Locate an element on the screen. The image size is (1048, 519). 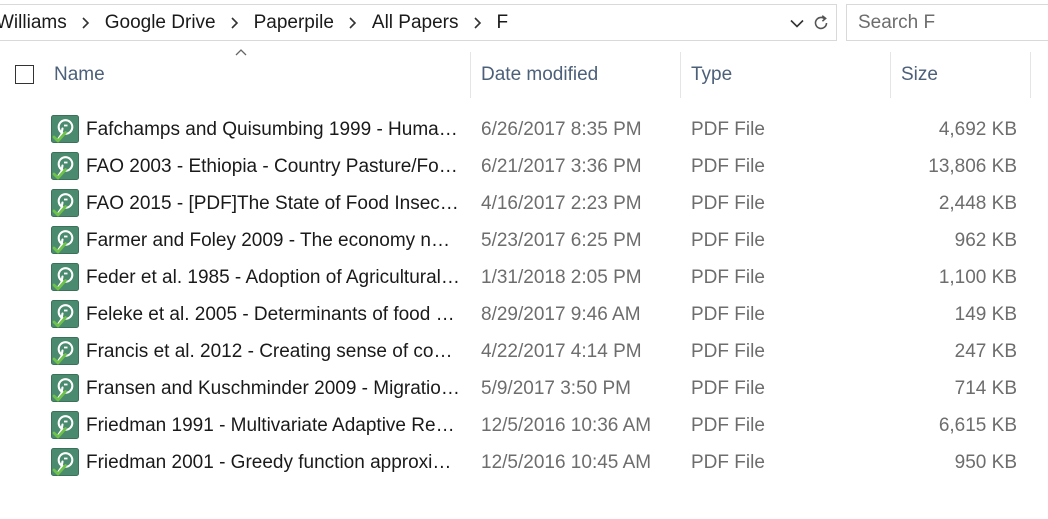
file-size: 962 KB is located at coordinates (985, 240).